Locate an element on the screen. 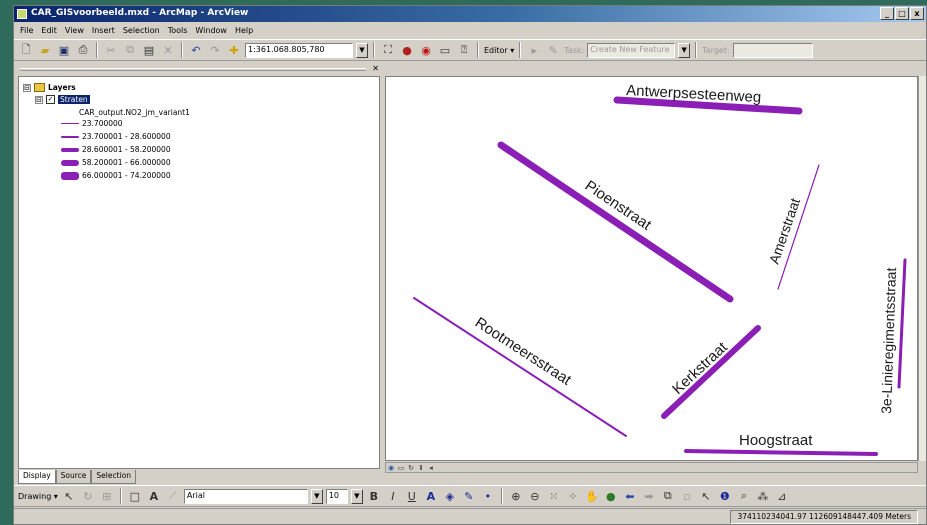 The width and height of the screenshot is (927, 525). pan-icon: ✋ is located at coordinates (592, 496).